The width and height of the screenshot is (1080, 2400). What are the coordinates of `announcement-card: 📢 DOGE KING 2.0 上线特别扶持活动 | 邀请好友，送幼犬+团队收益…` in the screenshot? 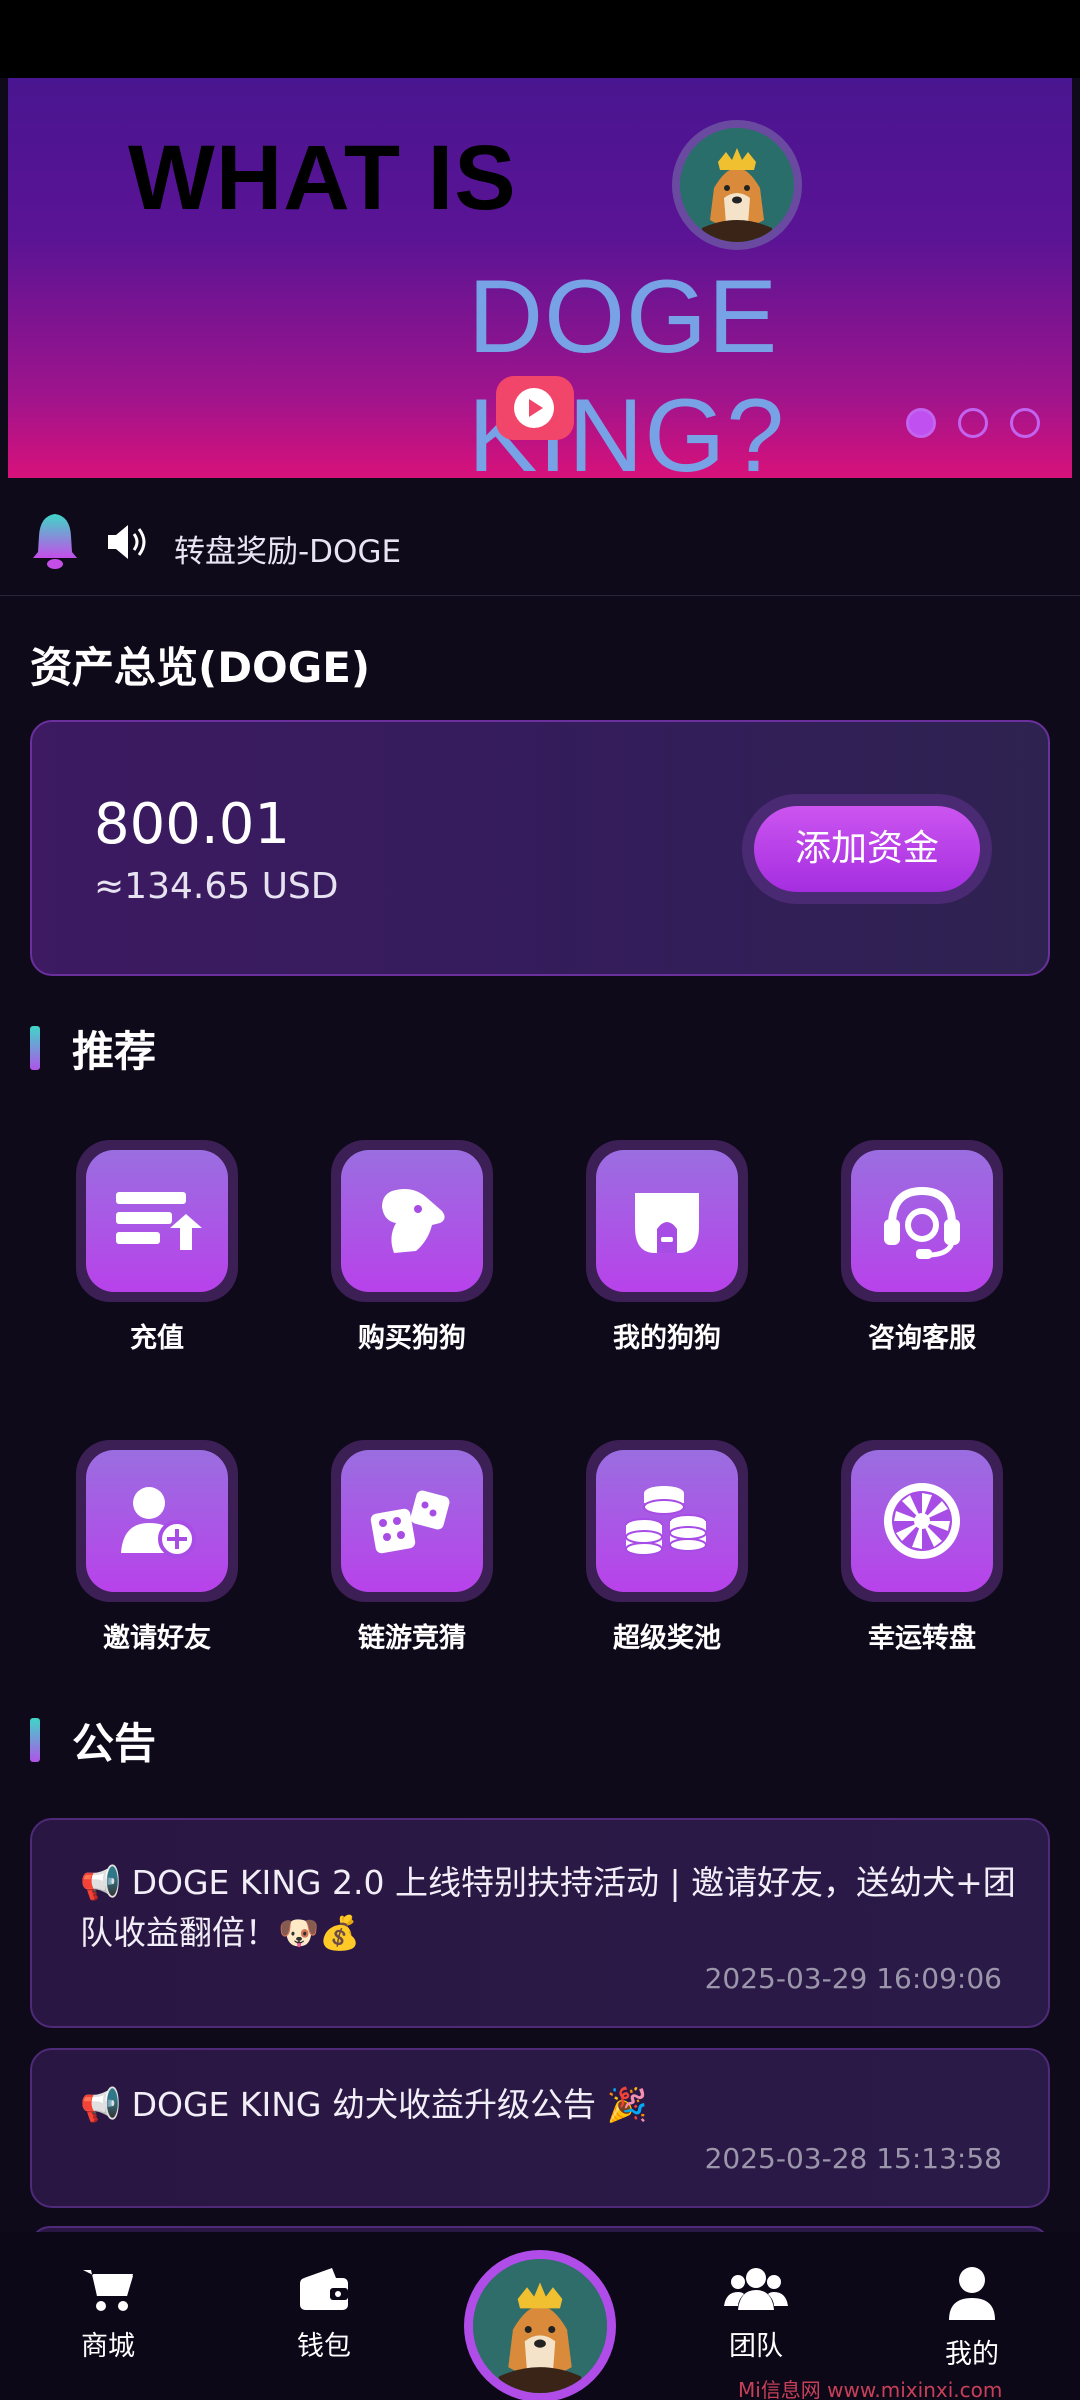 It's located at (540, 1923).